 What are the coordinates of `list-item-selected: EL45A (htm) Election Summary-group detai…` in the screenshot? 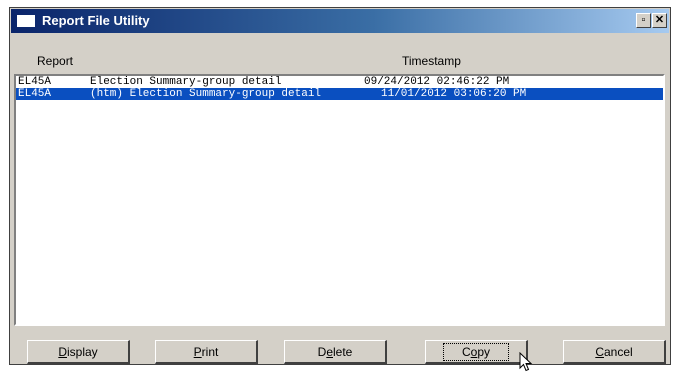 It's located at (339, 94).